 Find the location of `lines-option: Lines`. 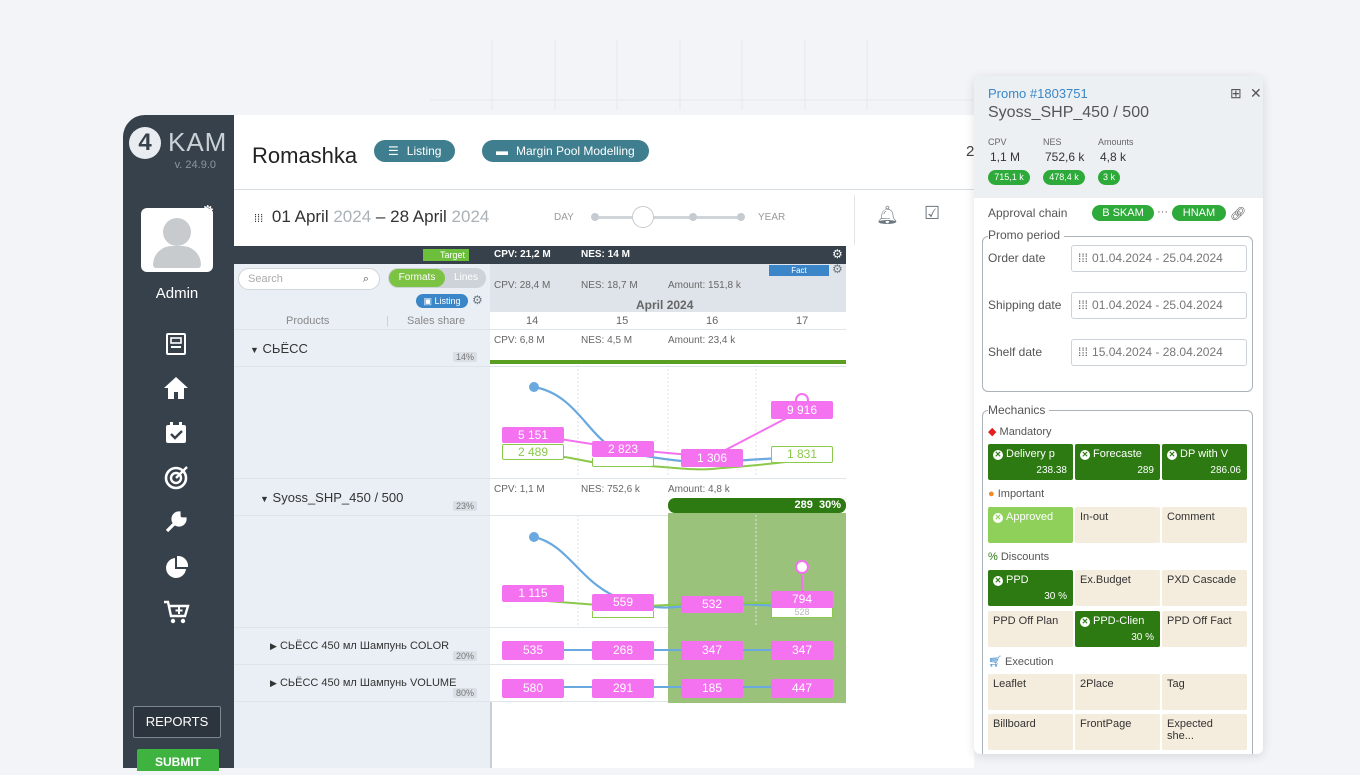

lines-option: Lines is located at coordinates (466, 278).